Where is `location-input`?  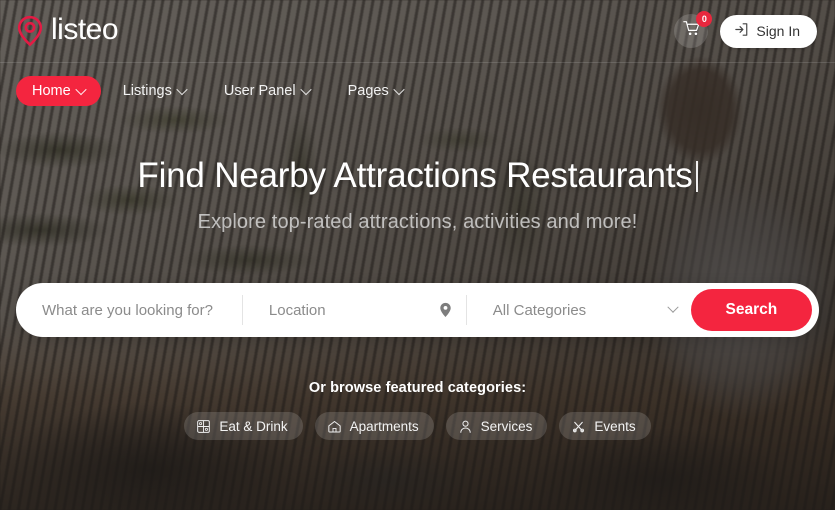 location-input is located at coordinates (367, 310).